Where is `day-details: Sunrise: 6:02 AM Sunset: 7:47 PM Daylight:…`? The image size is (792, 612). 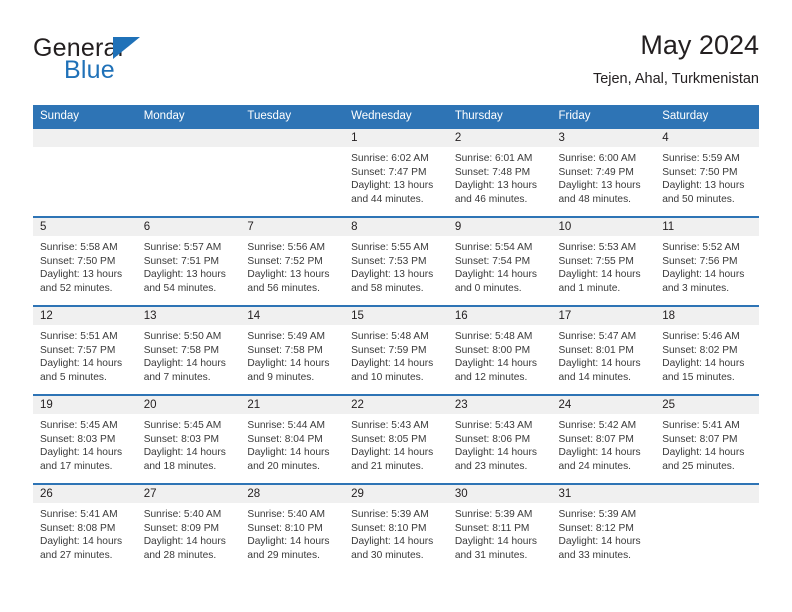
day-details: Sunrise: 6:02 AM Sunset: 7:47 PM Daylight:… is located at coordinates (396, 176).